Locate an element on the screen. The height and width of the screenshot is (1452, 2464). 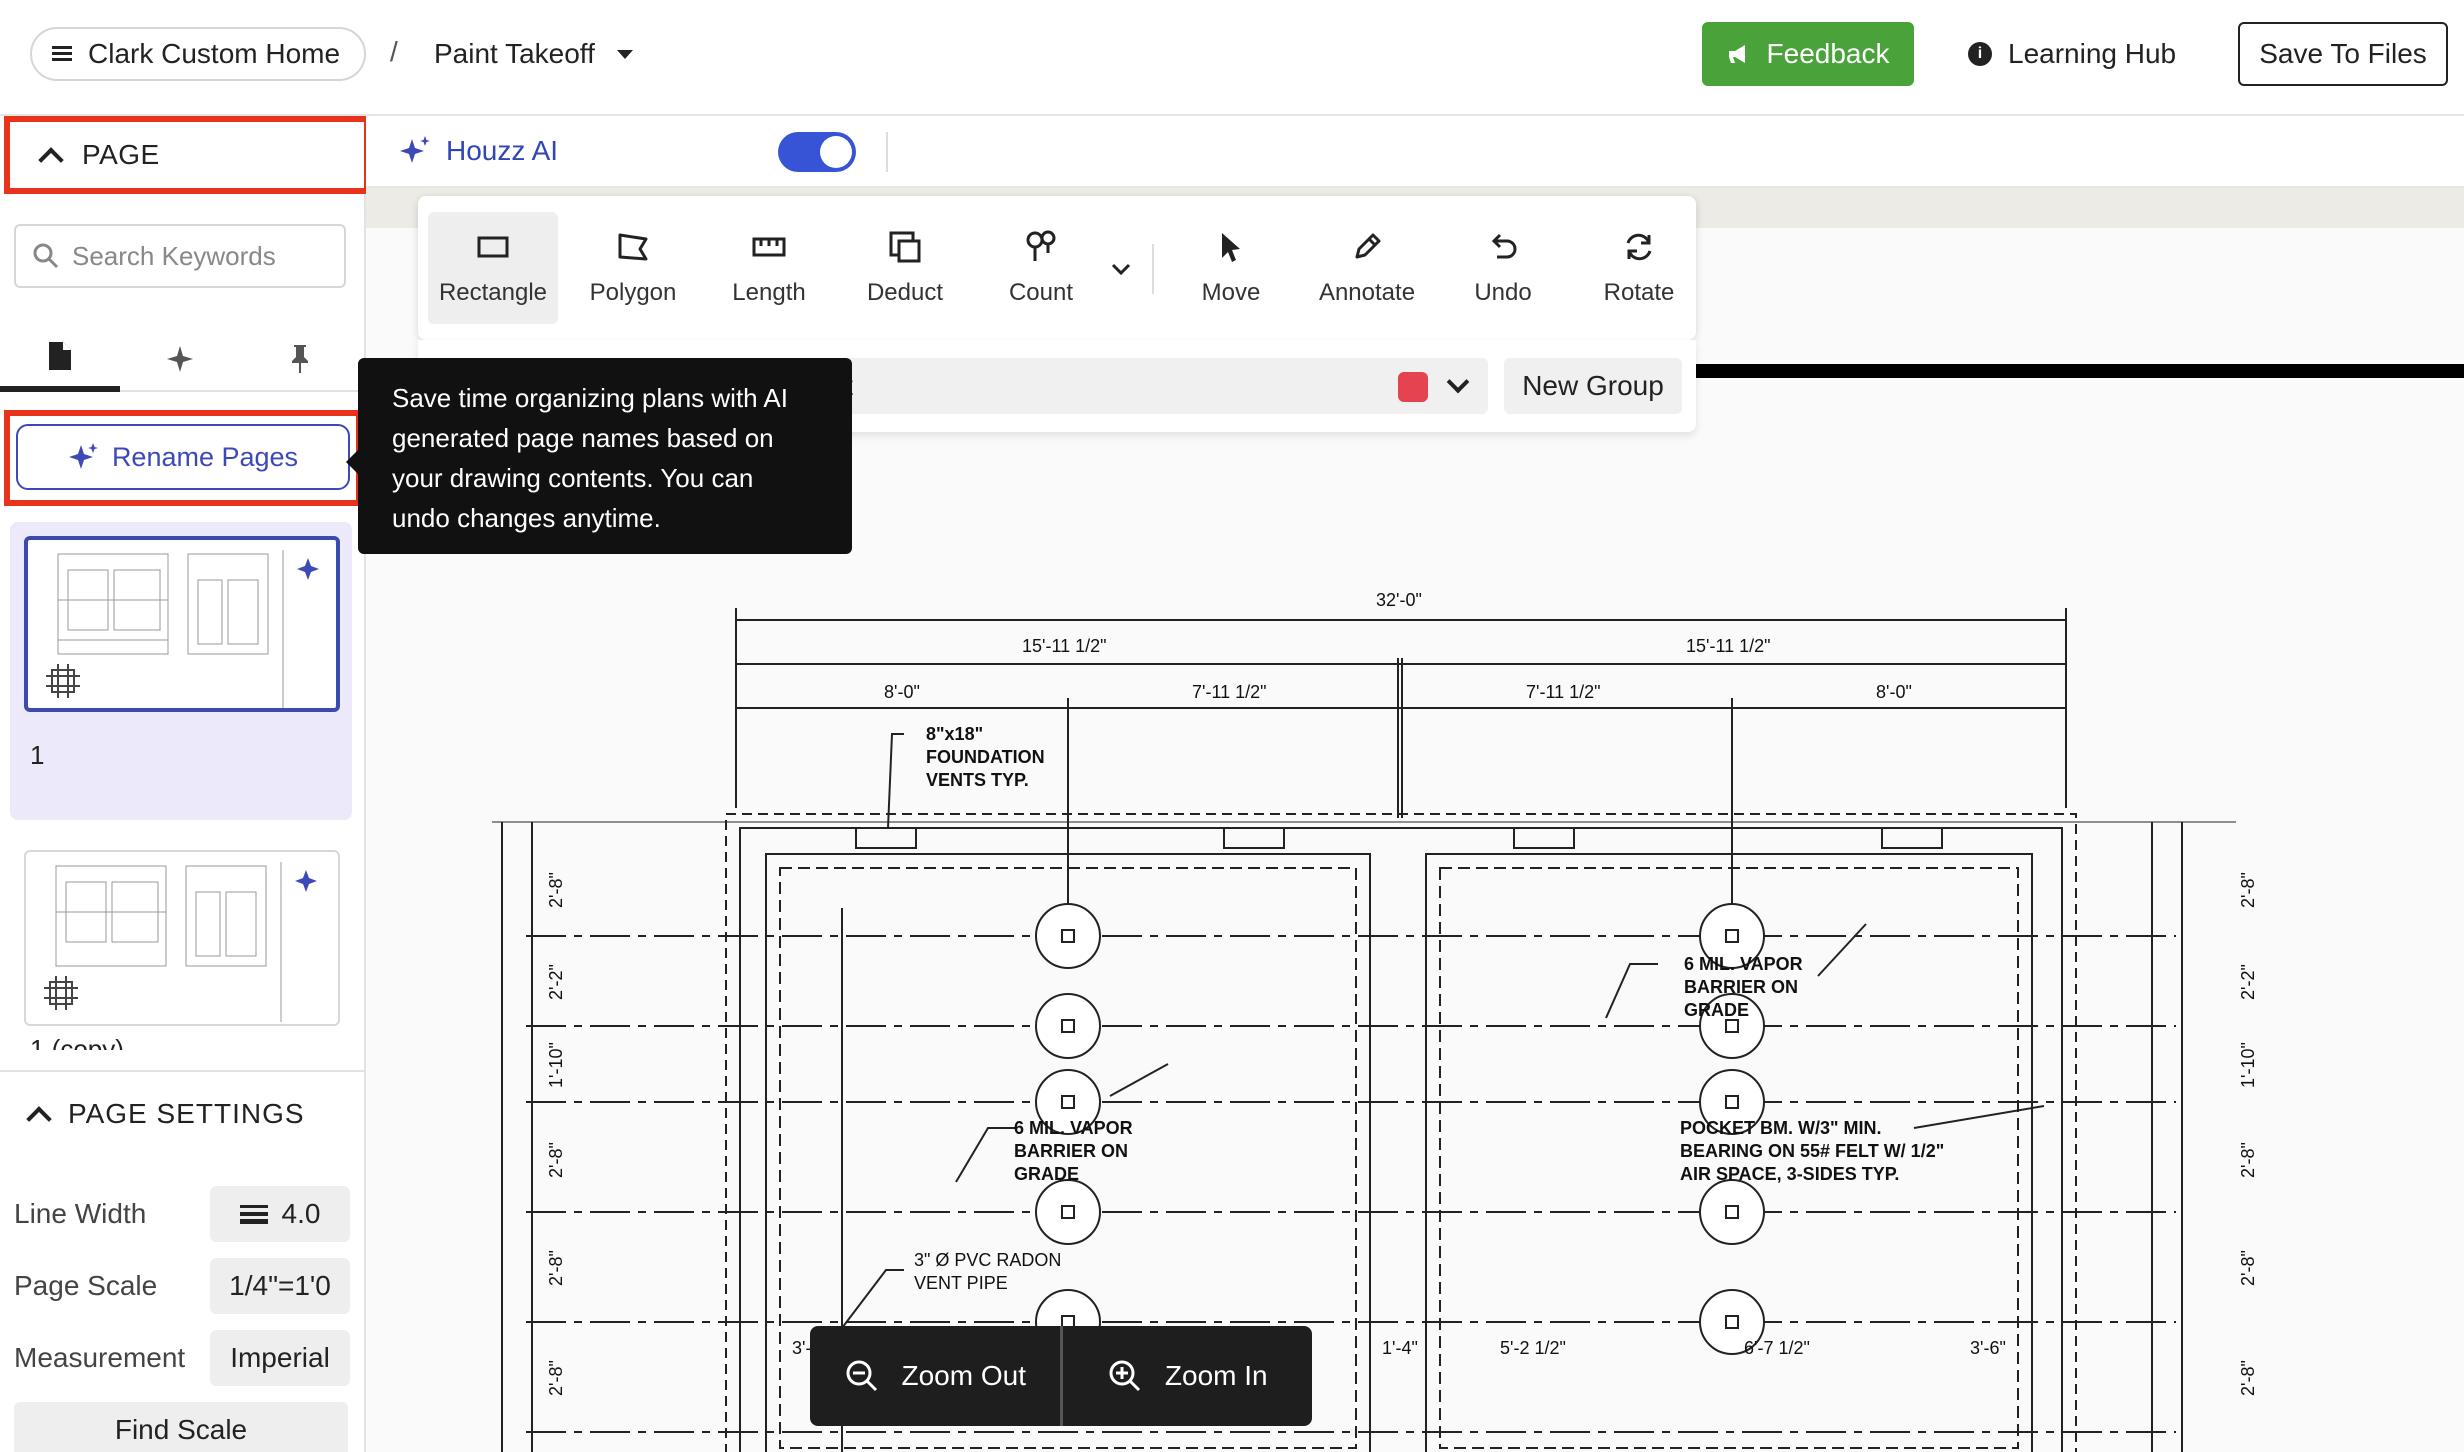
tool-label: Undo is located at coordinates (1503, 292).